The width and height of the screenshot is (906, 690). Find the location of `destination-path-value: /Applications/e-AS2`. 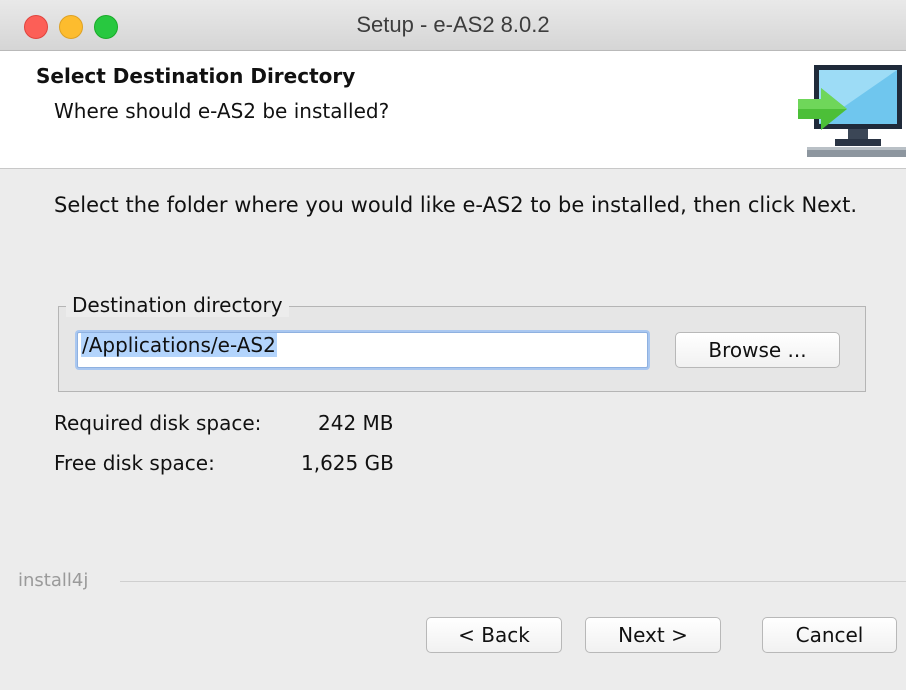

destination-path-value: /Applications/e-AS2 is located at coordinates (179, 345).